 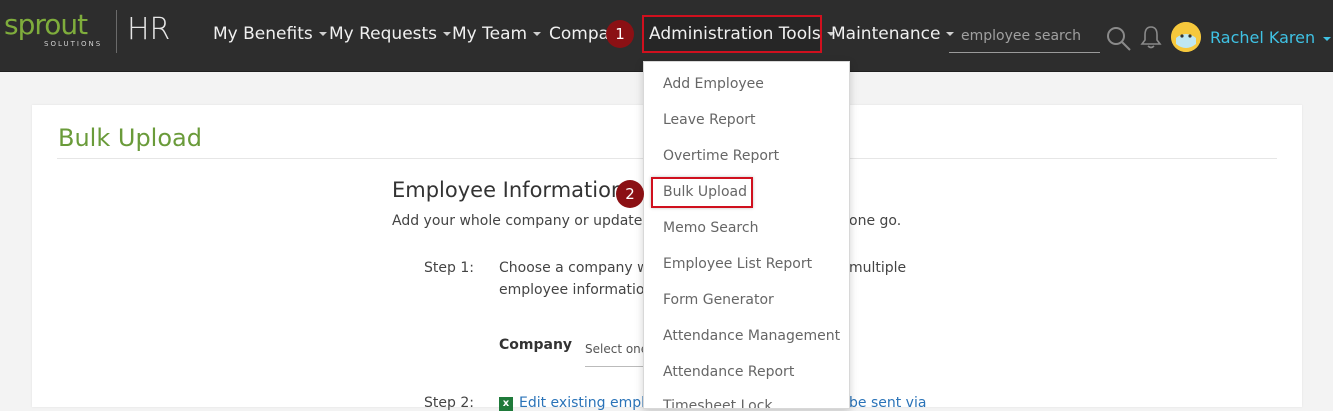 I want to click on nav-my-benefits: My Benefits, so click(x=270, y=34).